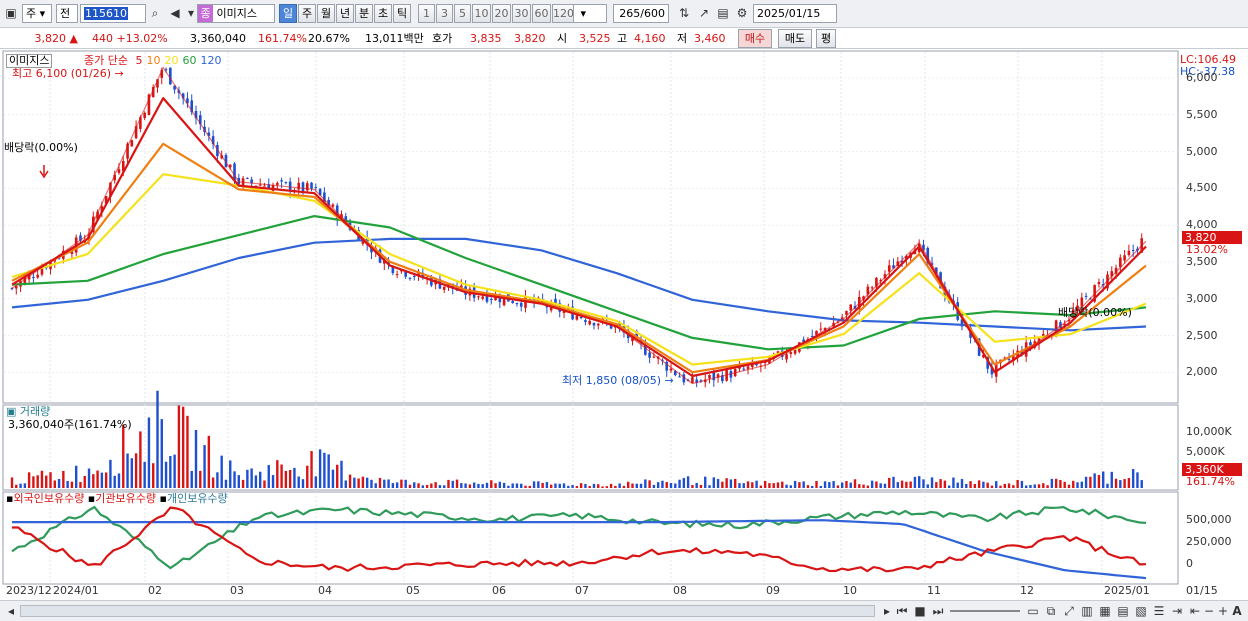 This screenshot has height=621, width=1248. Describe the element at coordinates (37, 13) in the screenshot. I see `market-select: 주 ▾` at that location.